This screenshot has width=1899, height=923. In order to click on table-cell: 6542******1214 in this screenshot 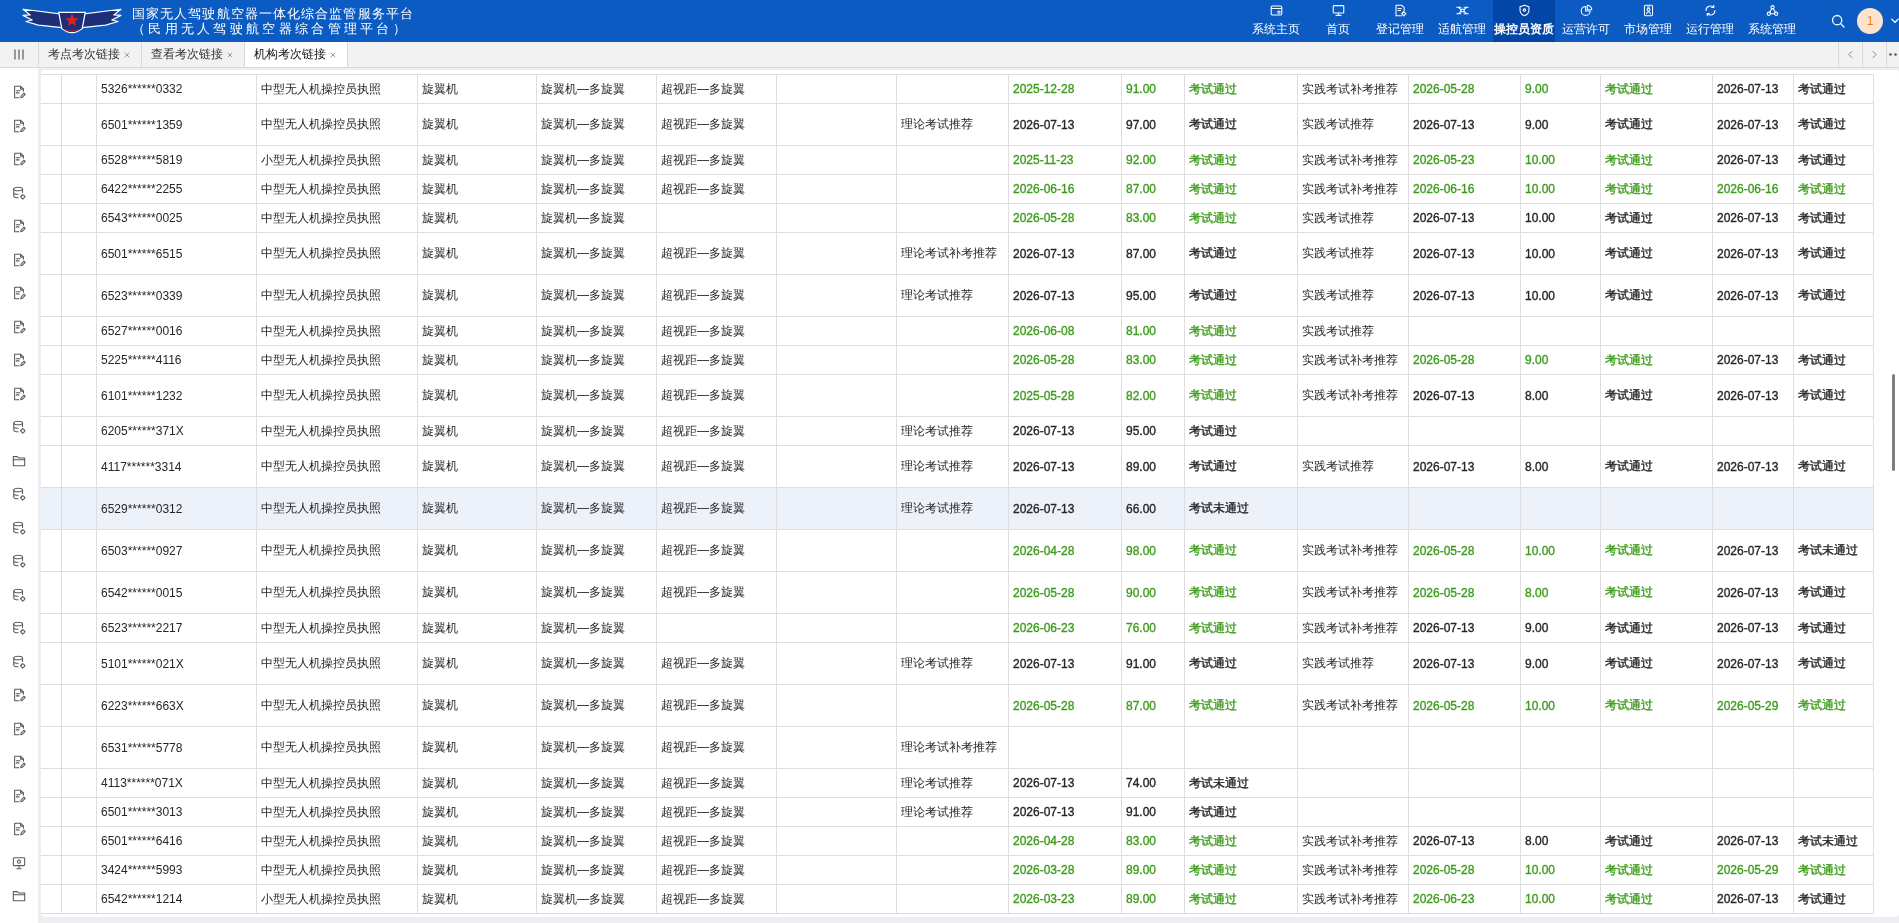, I will do `click(177, 899)`.